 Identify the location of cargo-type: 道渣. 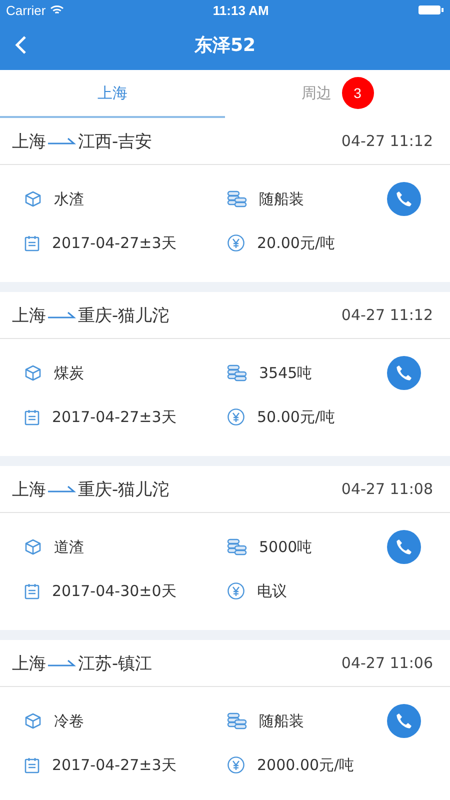
(69, 547).